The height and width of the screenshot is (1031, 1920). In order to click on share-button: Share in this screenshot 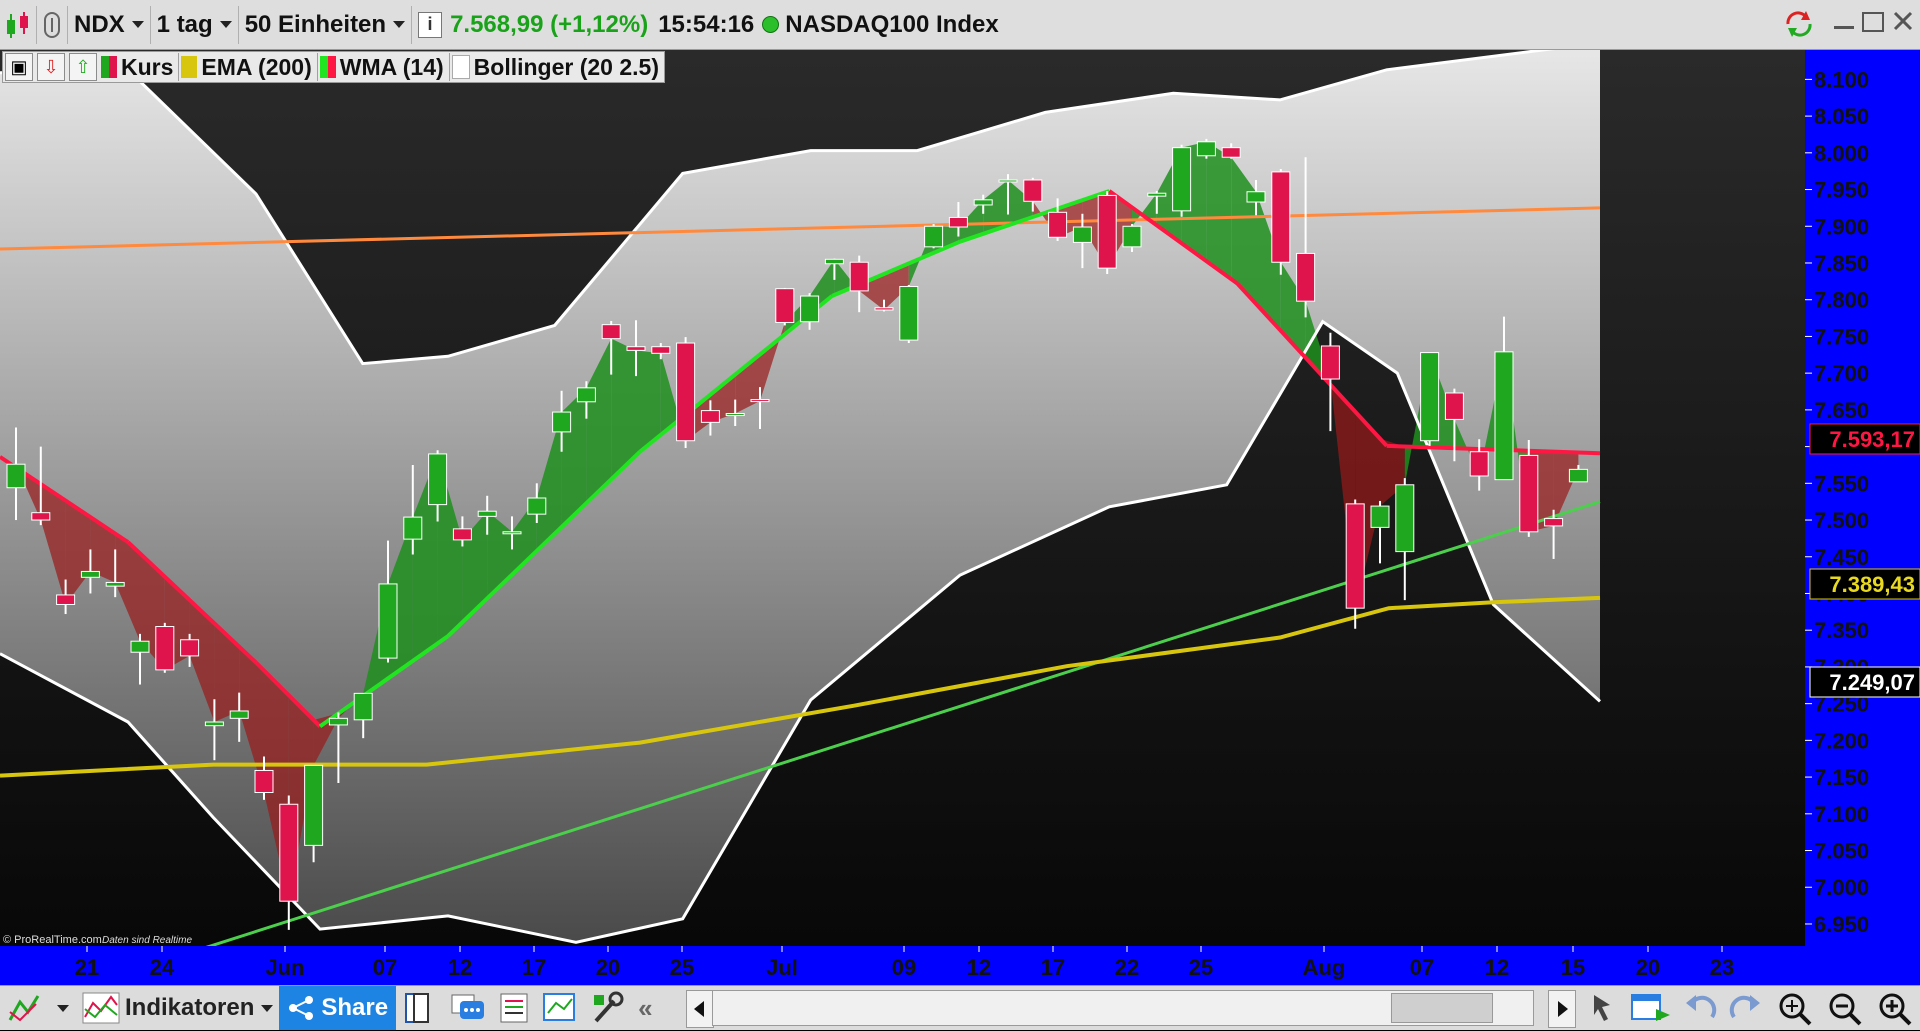, I will do `click(338, 1008)`.